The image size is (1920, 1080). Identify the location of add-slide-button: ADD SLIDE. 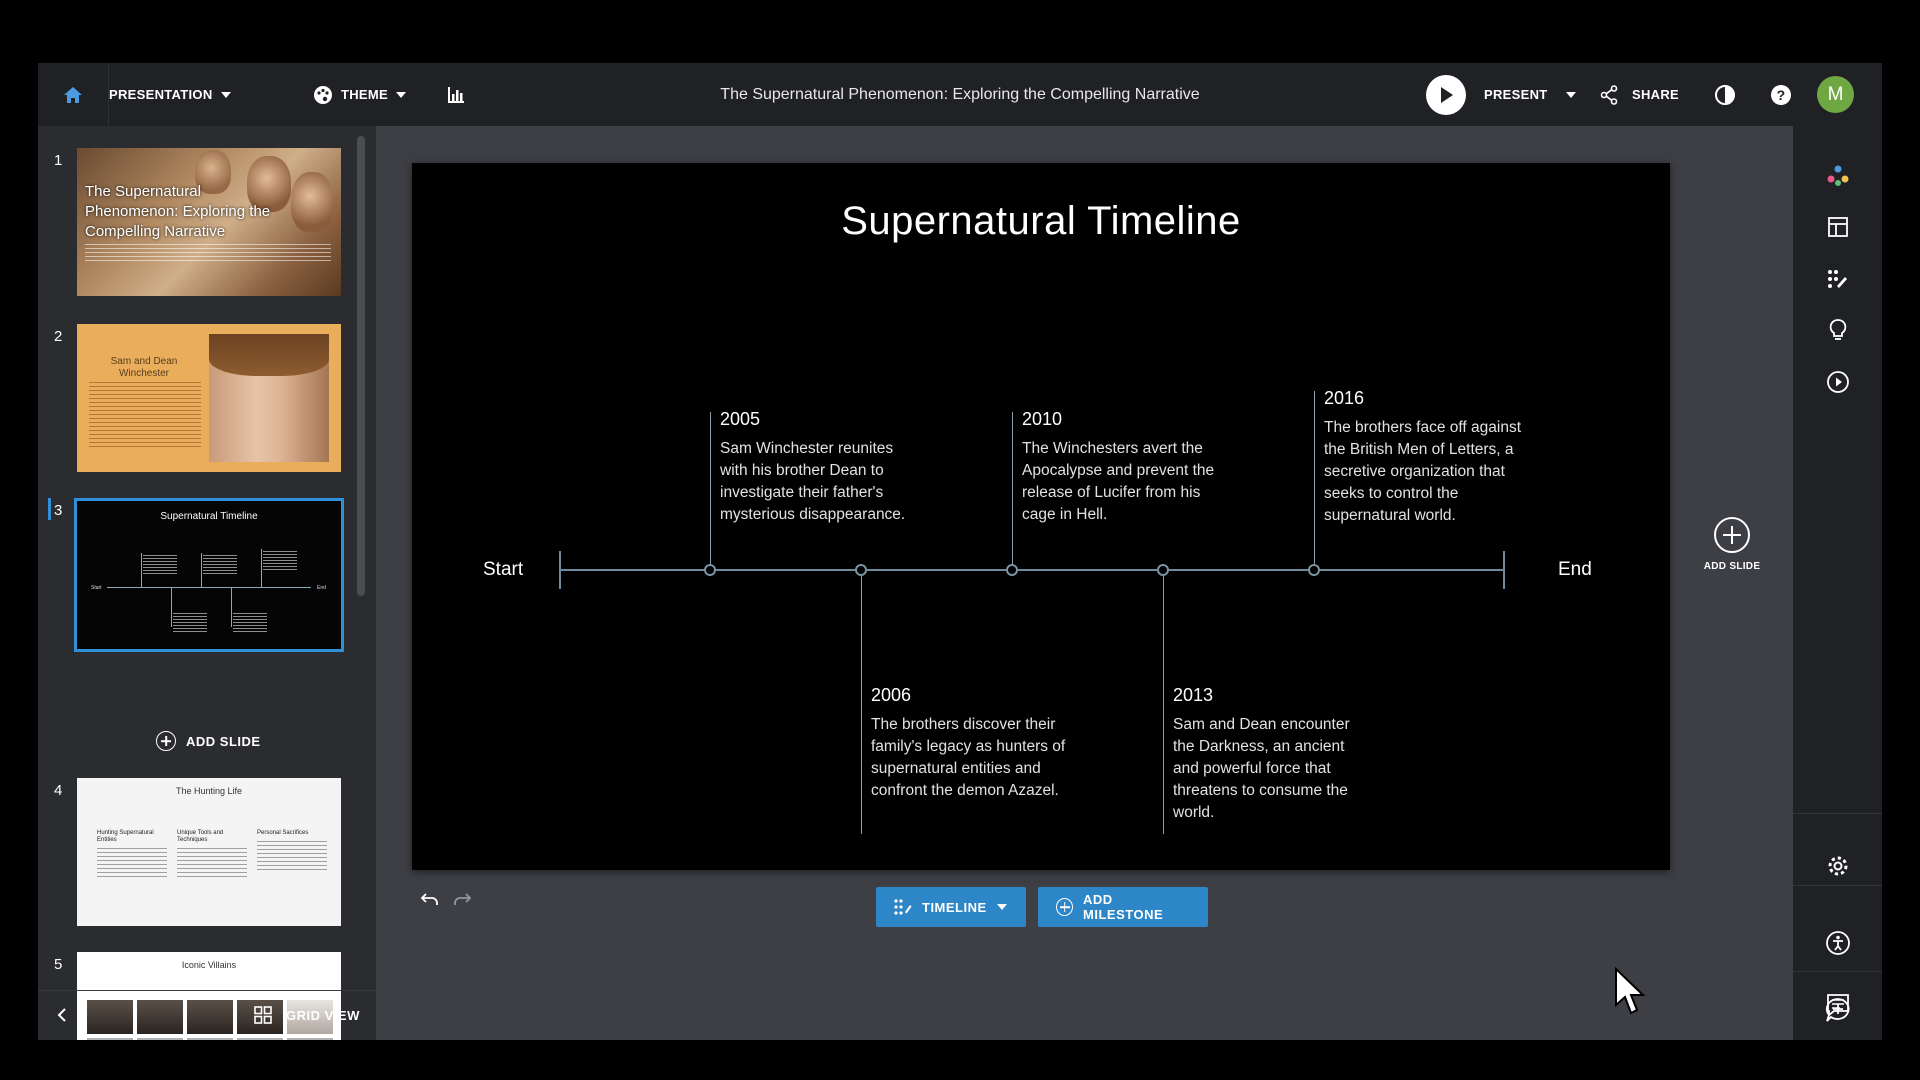
(208, 741).